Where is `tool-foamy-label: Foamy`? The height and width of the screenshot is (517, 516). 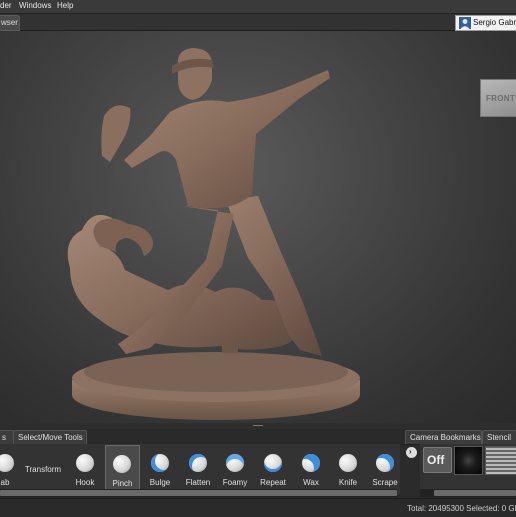
tool-foamy-label: Foamy is located at coordinates (235, 482).